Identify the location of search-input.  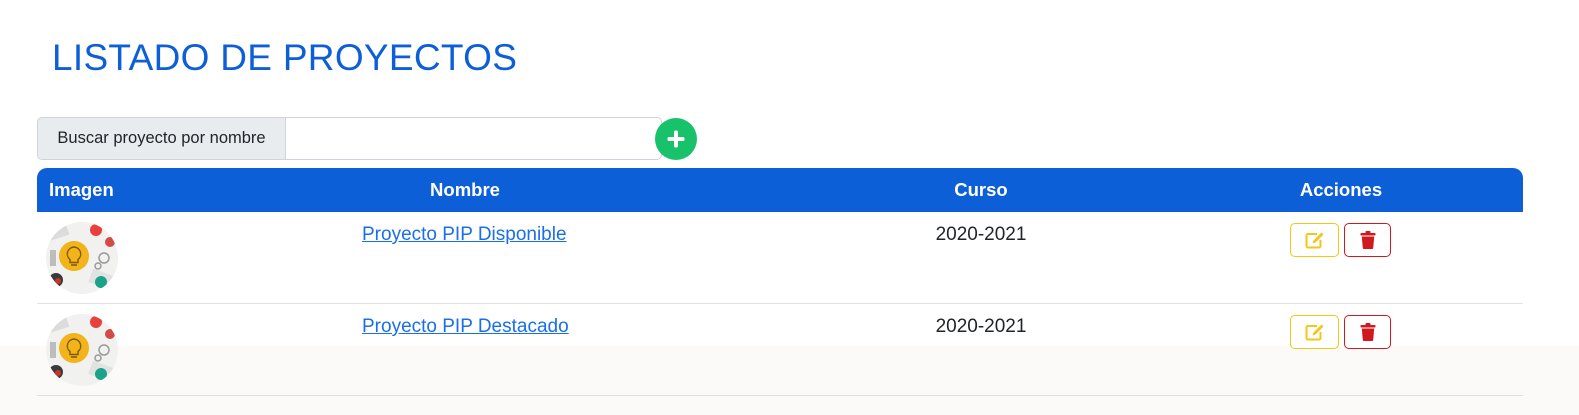
(474, 138).